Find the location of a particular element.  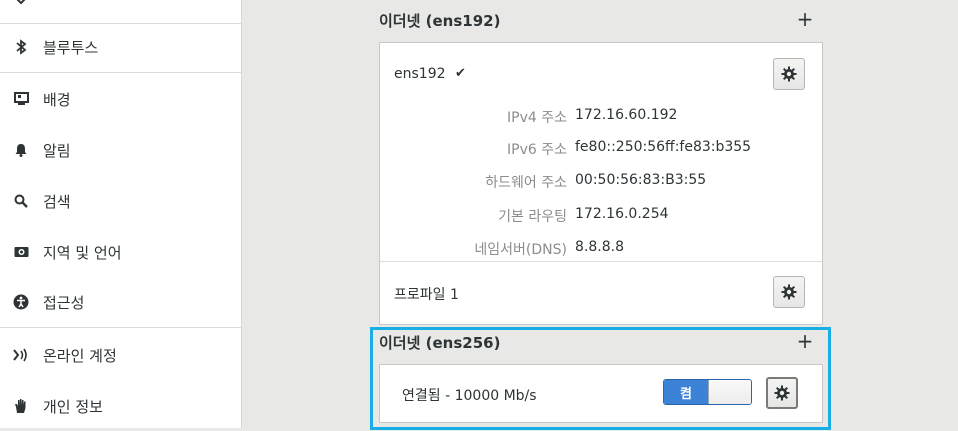

sidebar-item-online-accounts: 온라인 계정 is located at coordinates (120, 355).